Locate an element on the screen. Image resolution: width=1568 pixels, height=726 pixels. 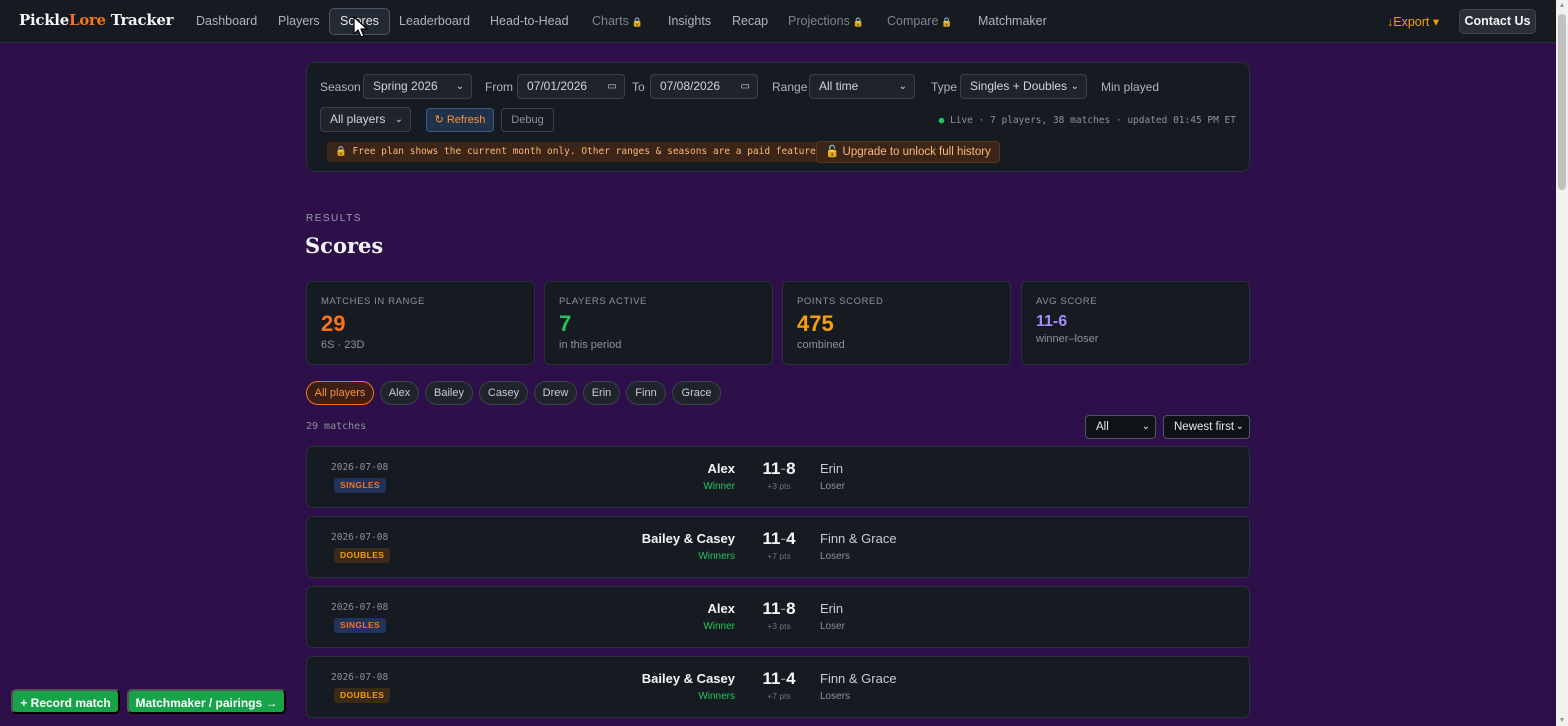
loser-tag: Losers is located at coordinates (835, 556).